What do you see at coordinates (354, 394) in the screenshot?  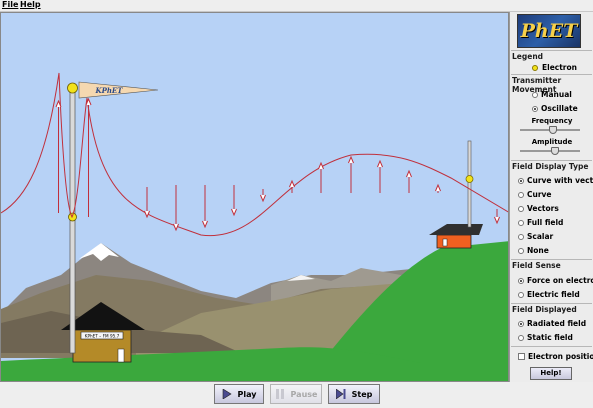 I see `step-button: Step` at bounding box center [354, 394].